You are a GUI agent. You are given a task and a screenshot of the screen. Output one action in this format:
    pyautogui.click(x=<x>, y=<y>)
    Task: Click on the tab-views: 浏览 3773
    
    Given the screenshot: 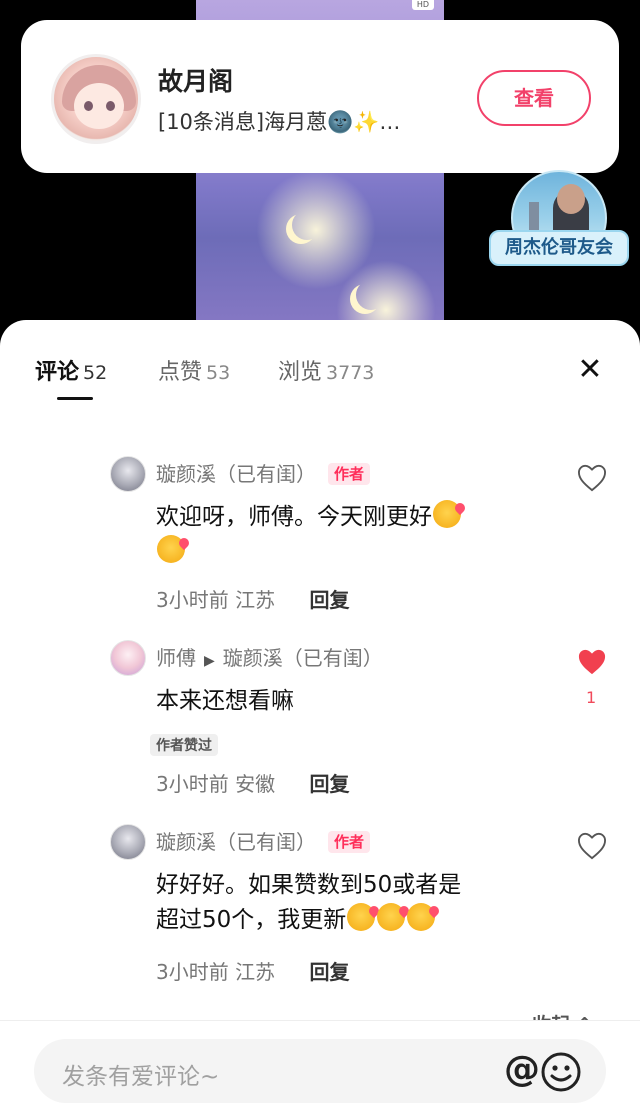 What is the action you would take?
    pyautogui.click(x=326, y=370)
    